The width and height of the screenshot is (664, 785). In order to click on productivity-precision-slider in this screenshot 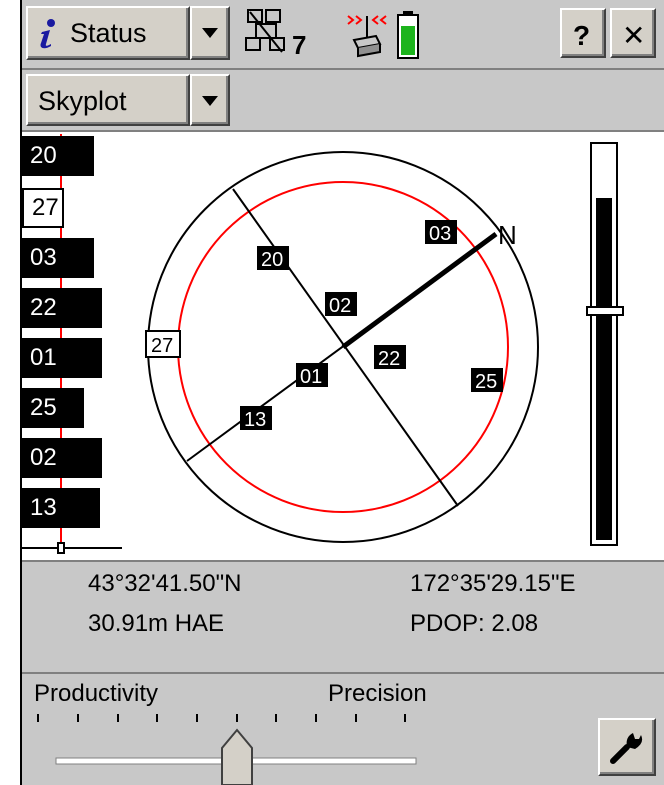, I will do `click(230, 746)`.